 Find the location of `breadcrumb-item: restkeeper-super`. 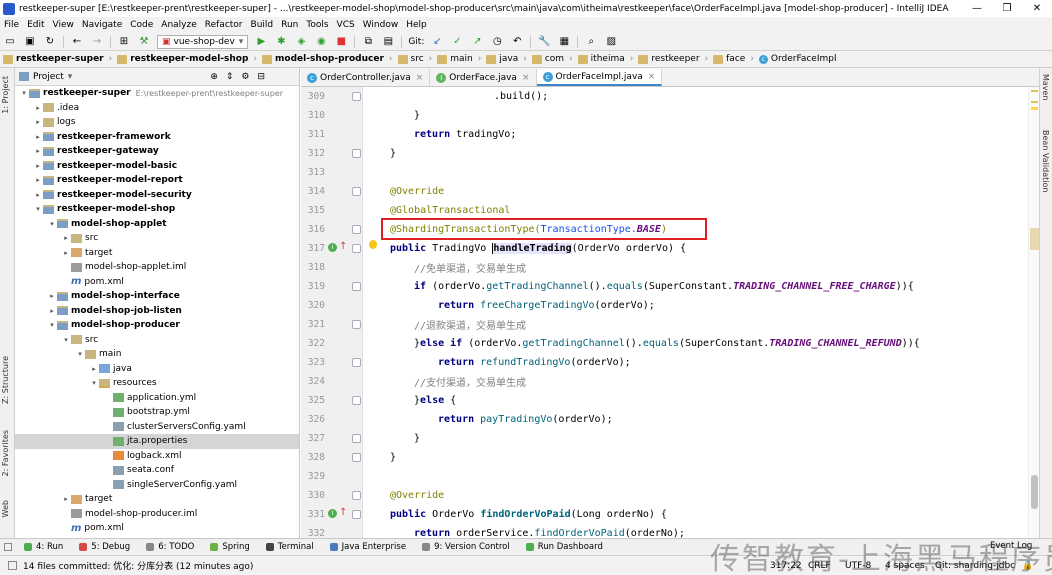

breadcrumb-item: restkeeper-super is located at coordinates (53, 59).